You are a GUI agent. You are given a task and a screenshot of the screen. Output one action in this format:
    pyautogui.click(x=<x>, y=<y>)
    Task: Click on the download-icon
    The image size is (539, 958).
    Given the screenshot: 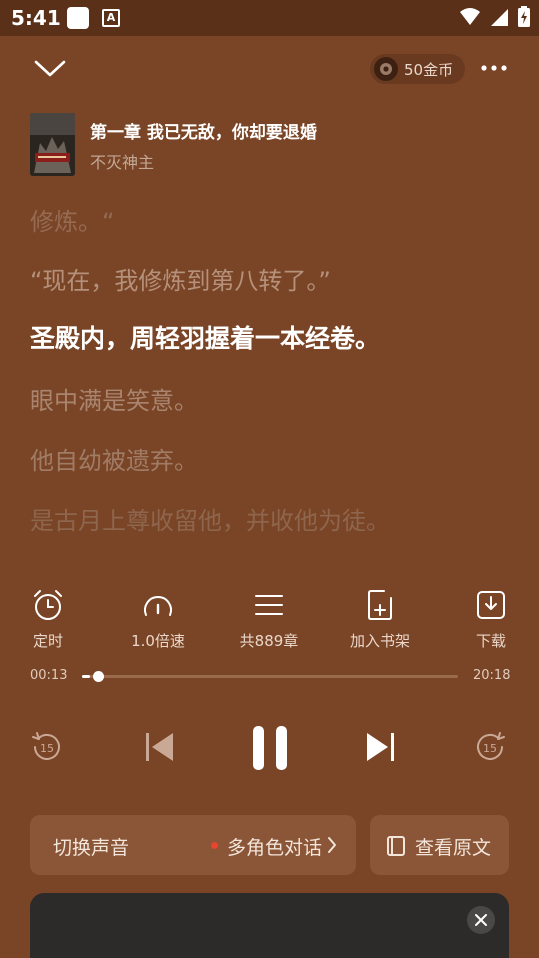 What is the action you would take?
    pyautogui.click(x=491, y=605)
    